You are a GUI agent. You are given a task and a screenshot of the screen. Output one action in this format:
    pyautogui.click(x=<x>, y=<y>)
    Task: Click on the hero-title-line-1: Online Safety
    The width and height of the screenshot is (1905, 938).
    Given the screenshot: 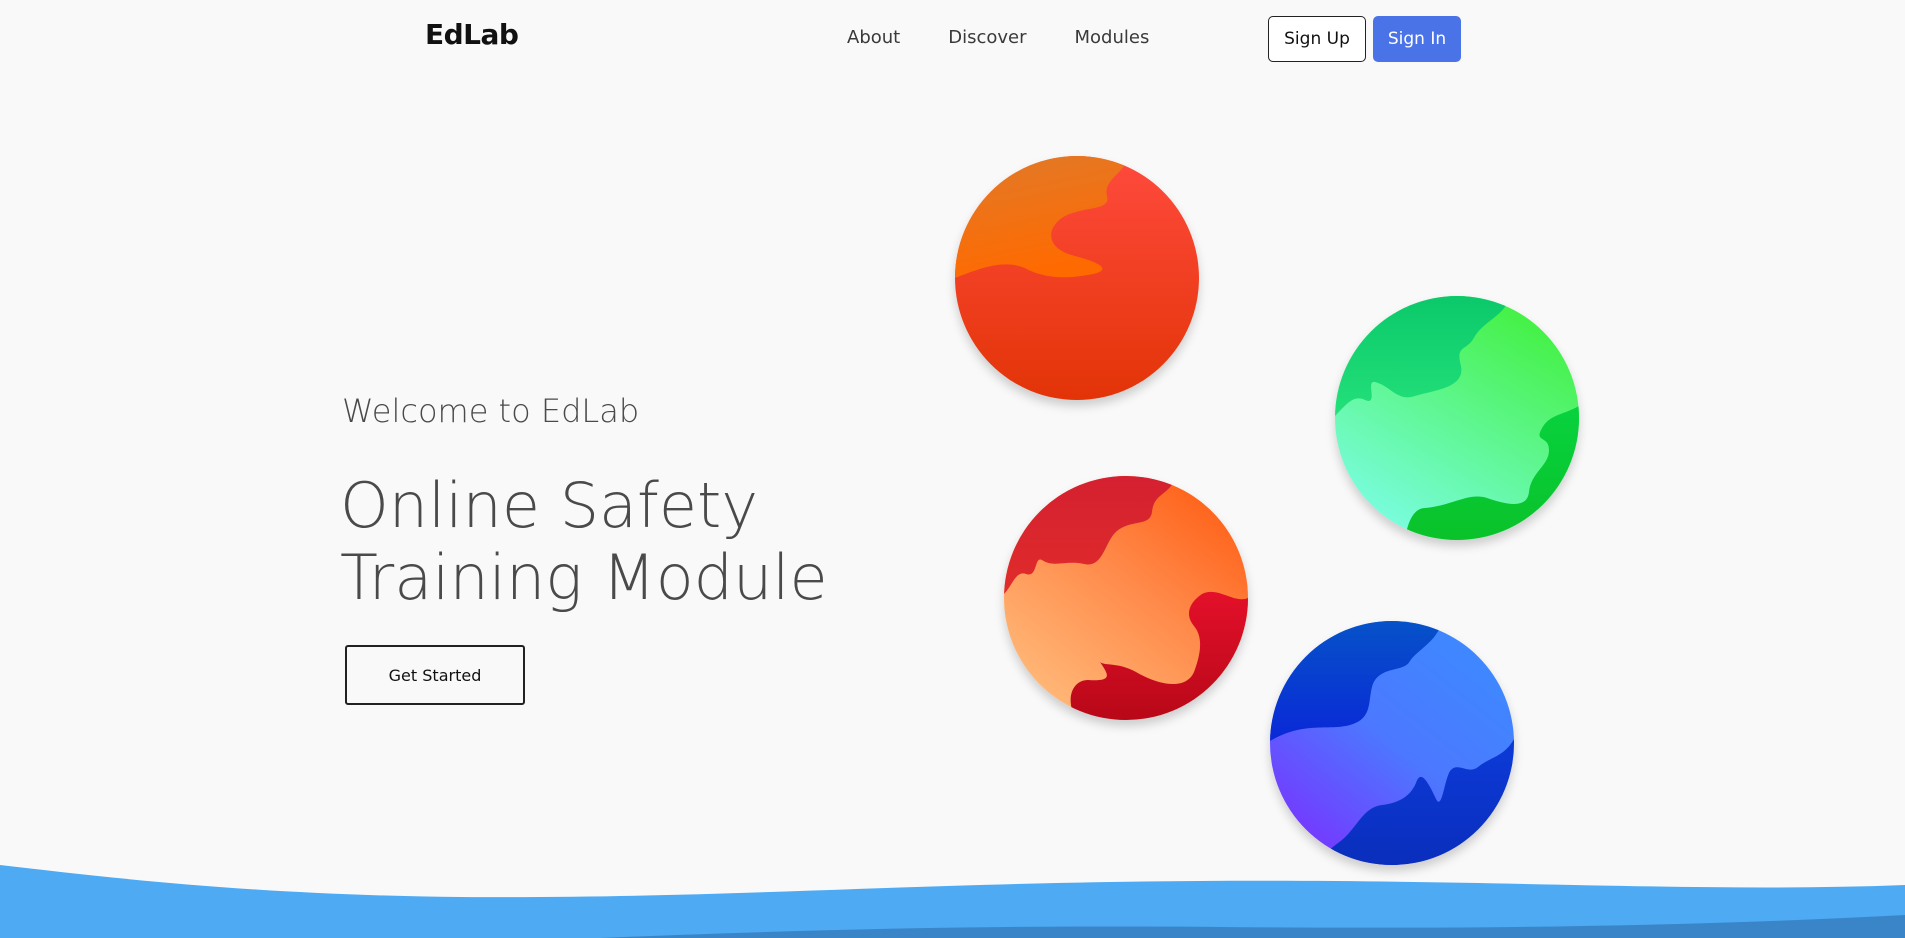 What is the action you would take?
    pyautogui.click(x=549, y=505)
    